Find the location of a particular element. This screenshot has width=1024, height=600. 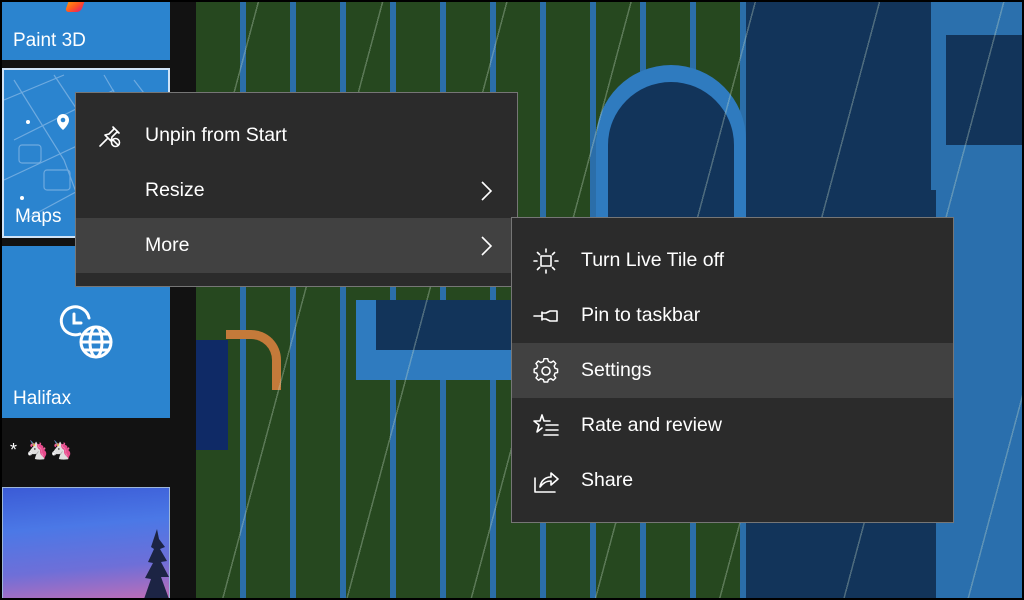

menu-item-resize: Resize is located at coordinates (296, 190).